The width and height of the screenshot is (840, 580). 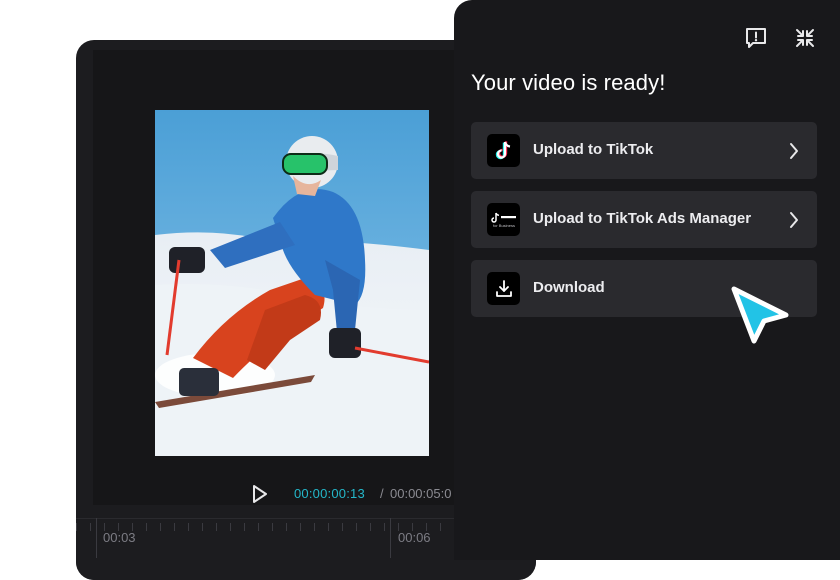 I want to click on collapse-icon, so click(x=805, y=38).